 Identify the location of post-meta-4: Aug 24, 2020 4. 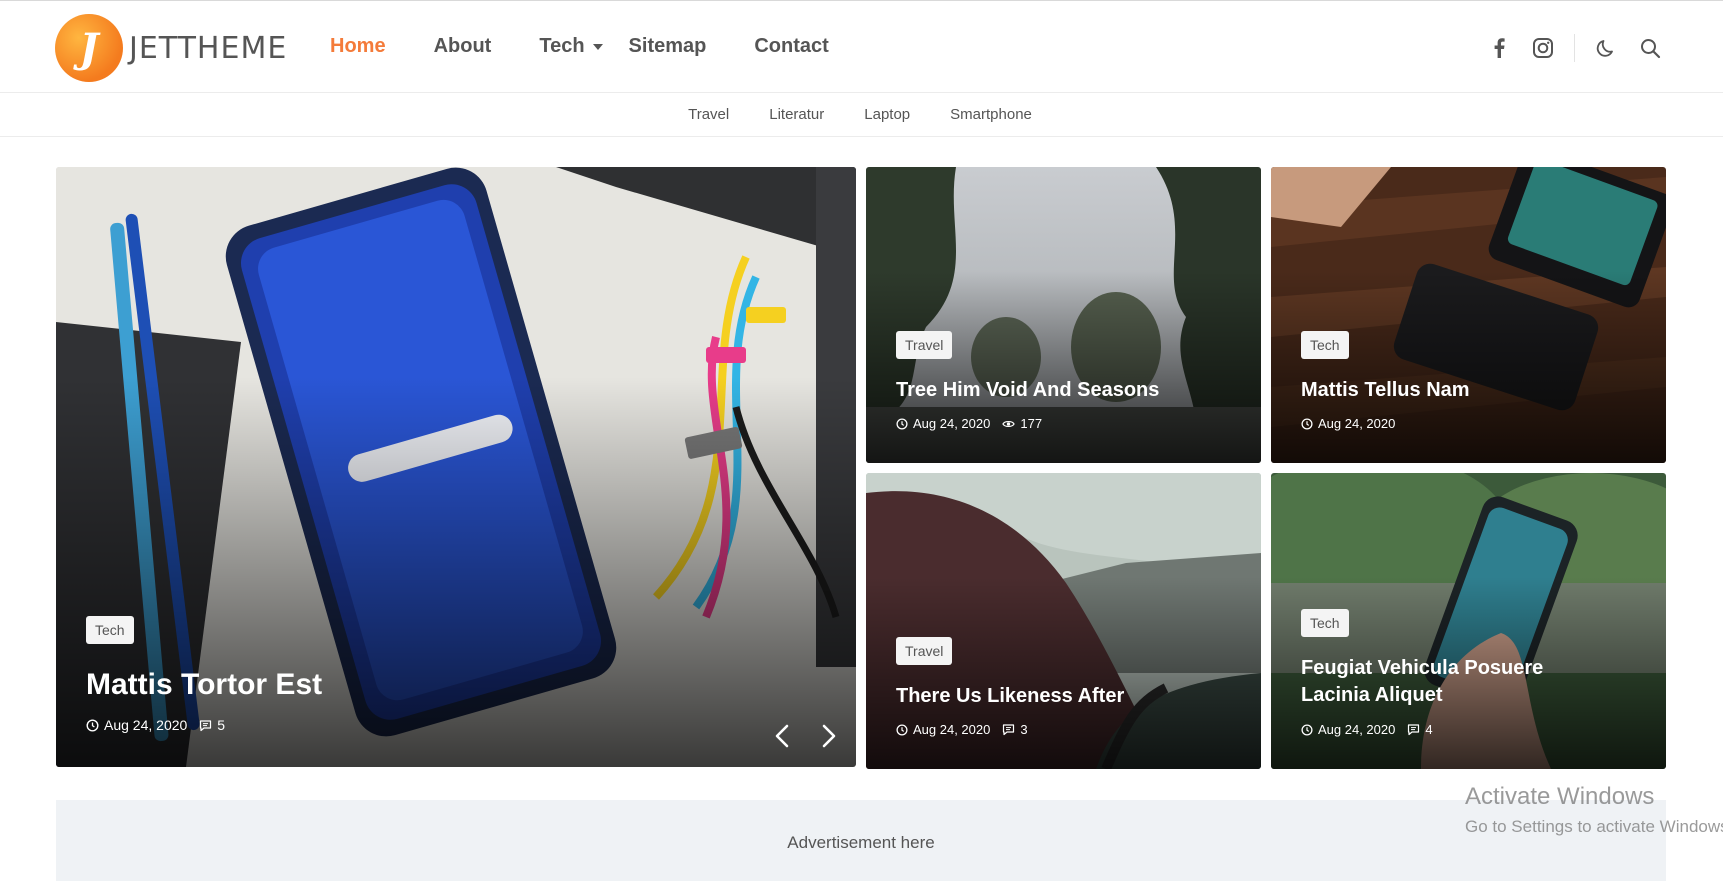
(1367, 729).